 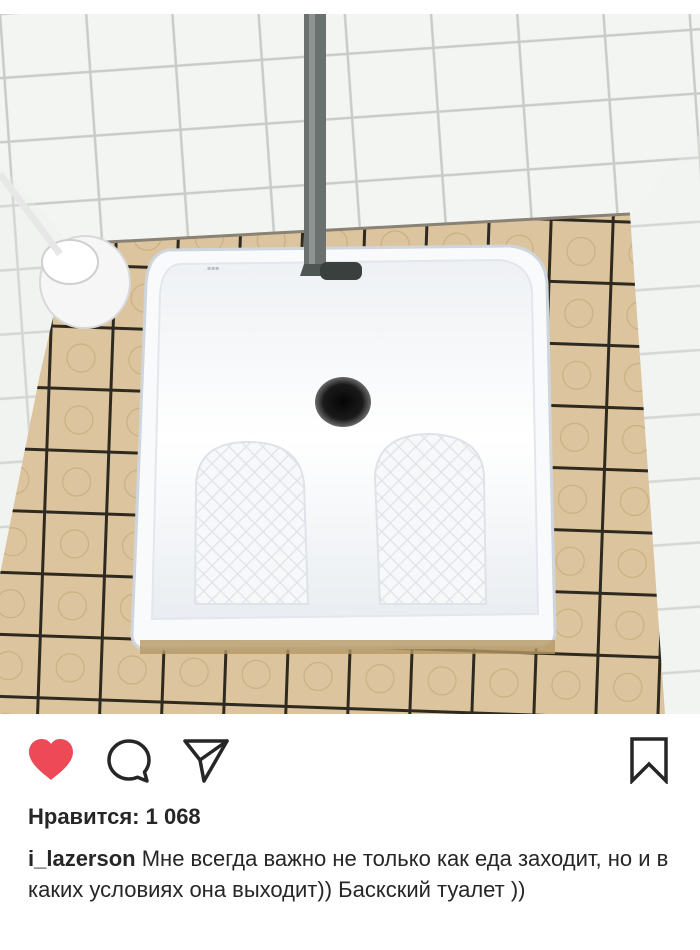 I want to click on send-icon, so click(x=206, y=760).